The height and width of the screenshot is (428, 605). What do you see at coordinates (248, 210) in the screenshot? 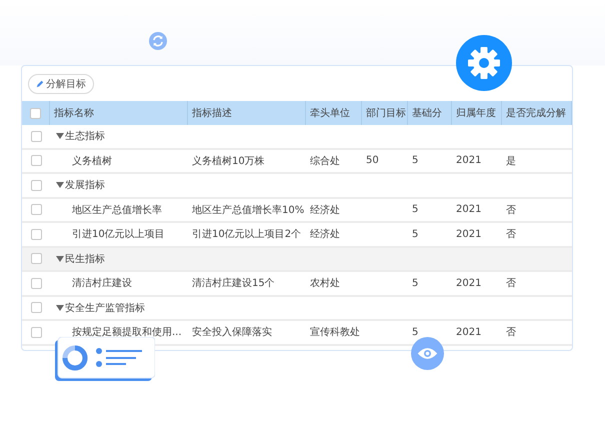
I see `table-cell-text: 地区生产总值增长率10%` at bounding box center [248, 210].